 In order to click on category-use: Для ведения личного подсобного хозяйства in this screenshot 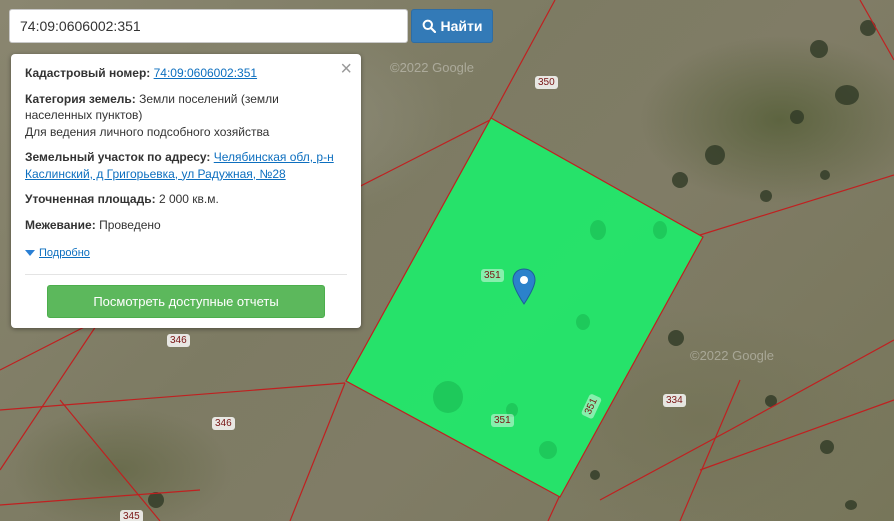, I will do `click(147, 131)`.